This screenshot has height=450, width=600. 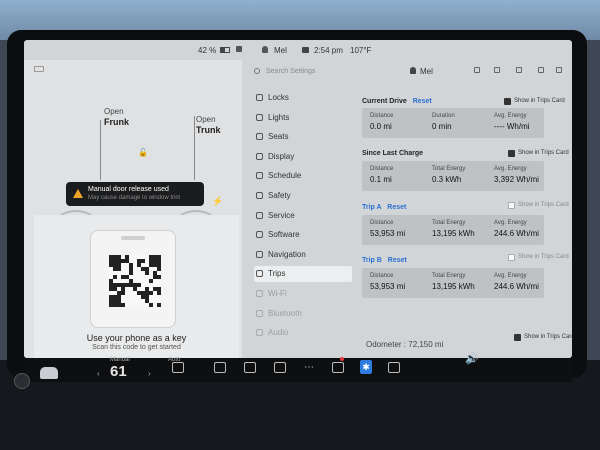 I want to click on nav-item-locks: Locks, so click(x=303, y=98).